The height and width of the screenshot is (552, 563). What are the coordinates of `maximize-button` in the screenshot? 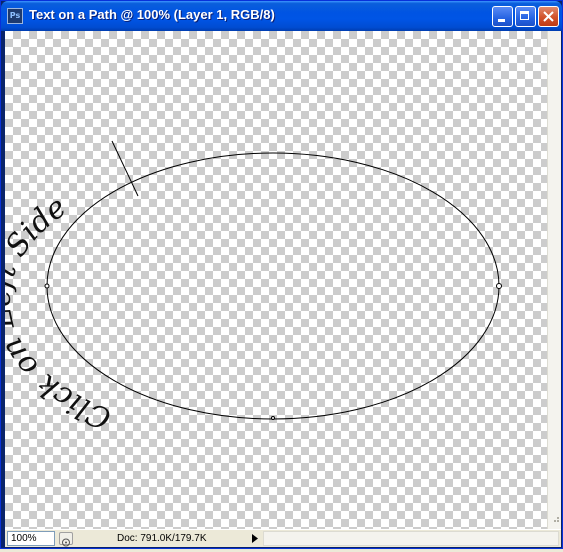 It's located at (525, 16).